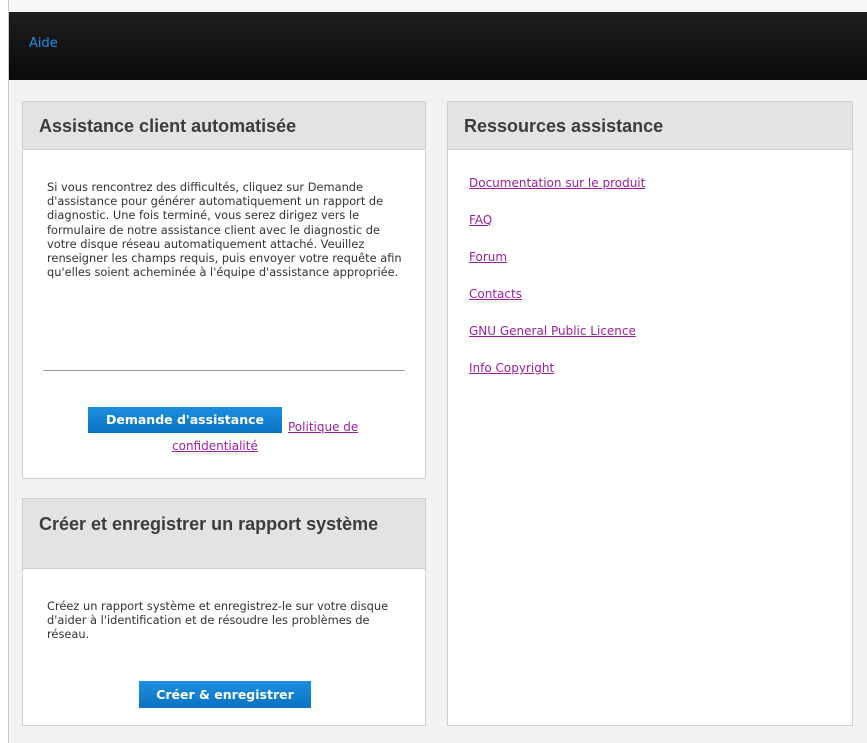 The image size is (867, 743). Describe the element at coordinates (511, 368) in the screenshot. I see `info-copyright-link: Info Copyright` at that location.